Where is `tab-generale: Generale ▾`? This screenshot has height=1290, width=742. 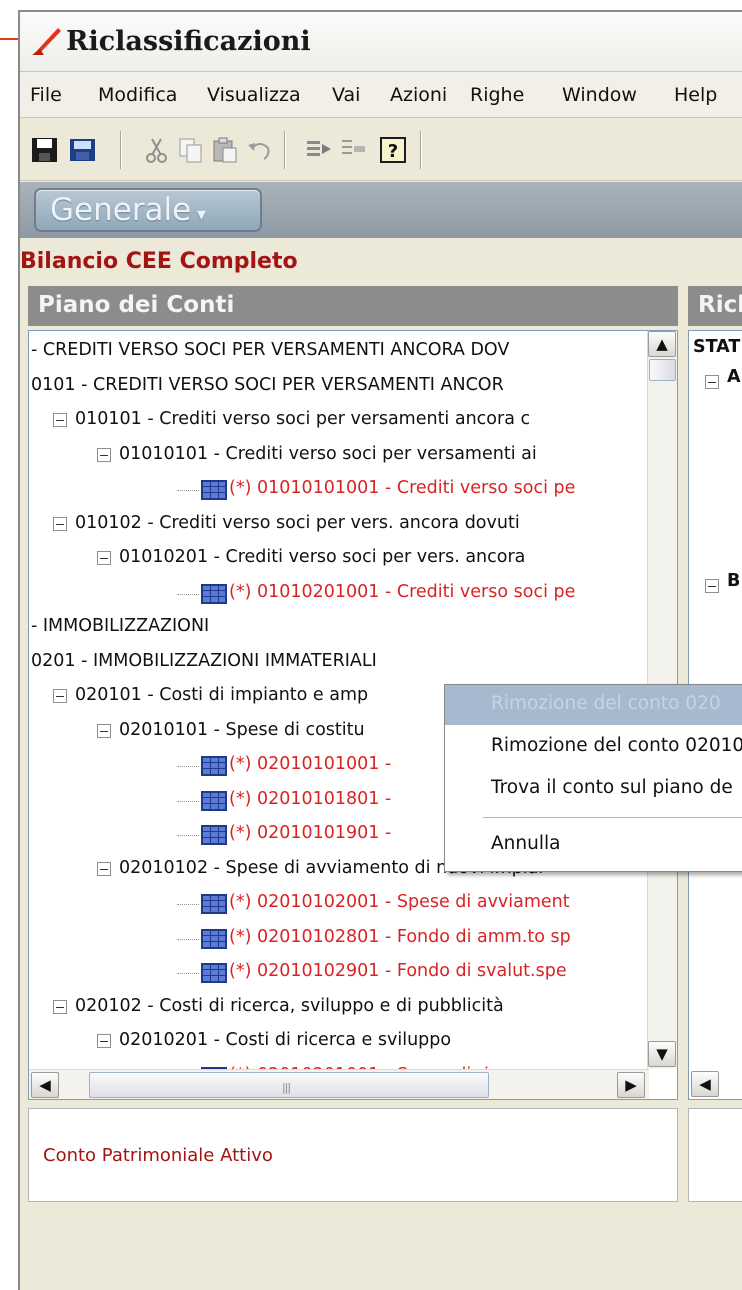
tab-generale: Generale ▾ is located at coordinates (148, 210).